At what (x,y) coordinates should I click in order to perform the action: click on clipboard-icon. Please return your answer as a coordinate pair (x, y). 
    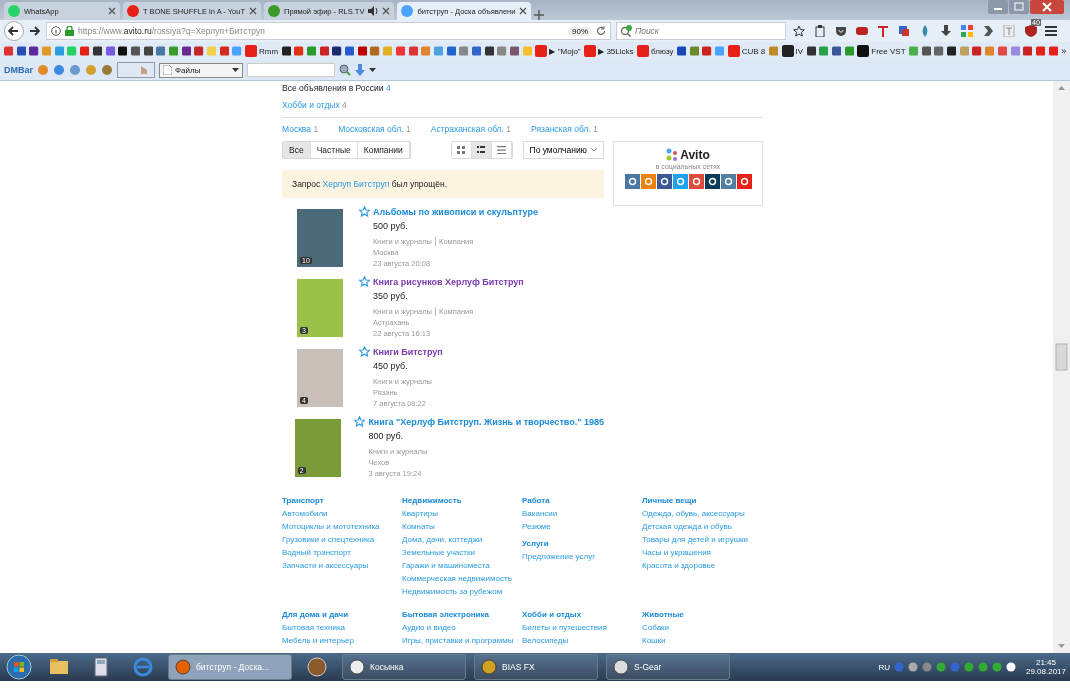
    Looking at the image, I should click on (820, 31).